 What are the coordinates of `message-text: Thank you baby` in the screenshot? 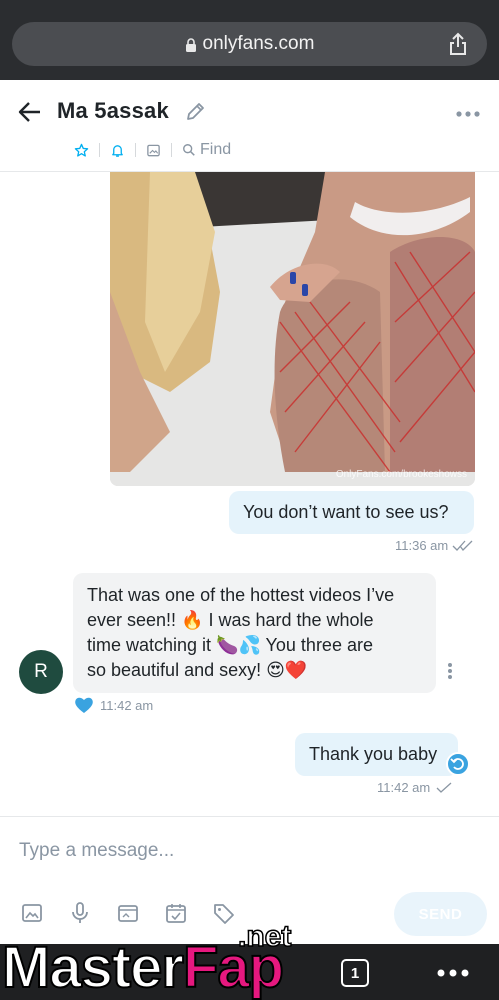 It's located at (373, 754).